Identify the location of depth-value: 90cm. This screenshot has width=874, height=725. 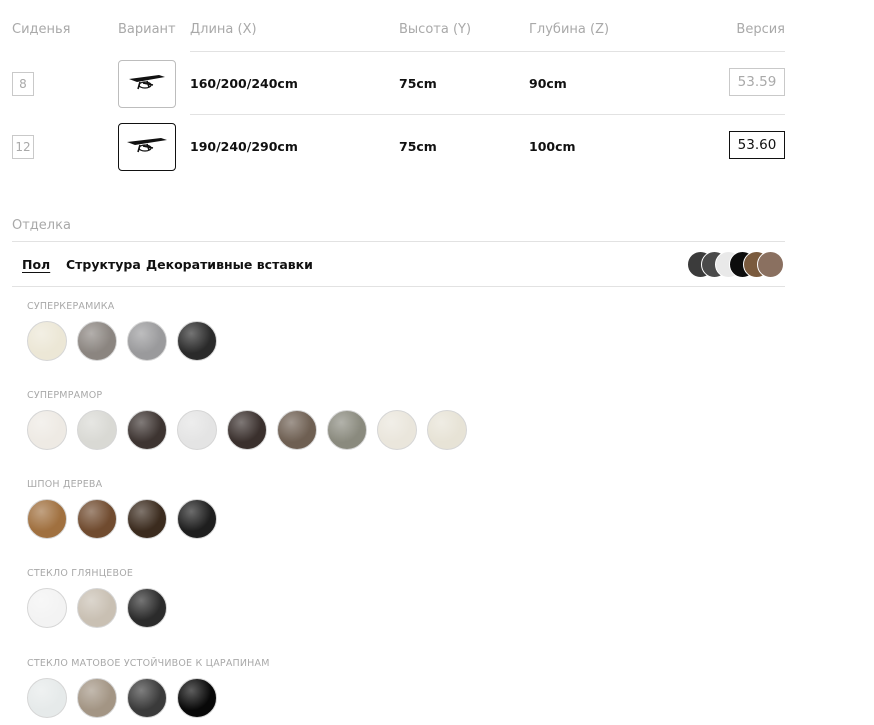
(548, 83).